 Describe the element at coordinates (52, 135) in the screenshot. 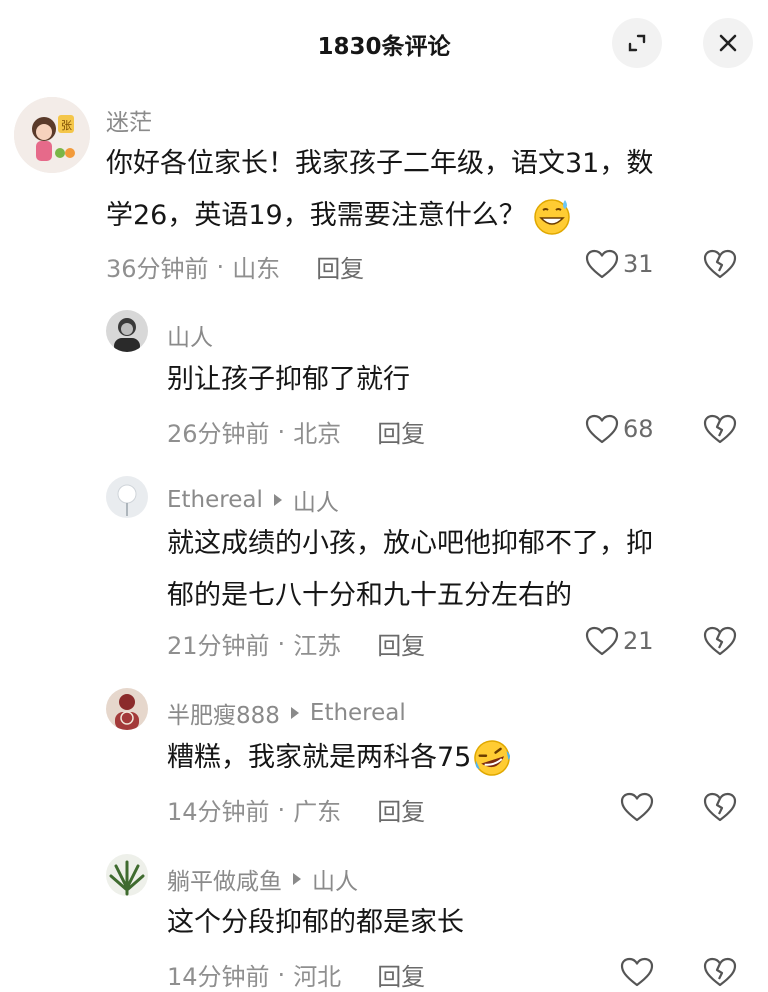

I see `avatar: 张` at that location.